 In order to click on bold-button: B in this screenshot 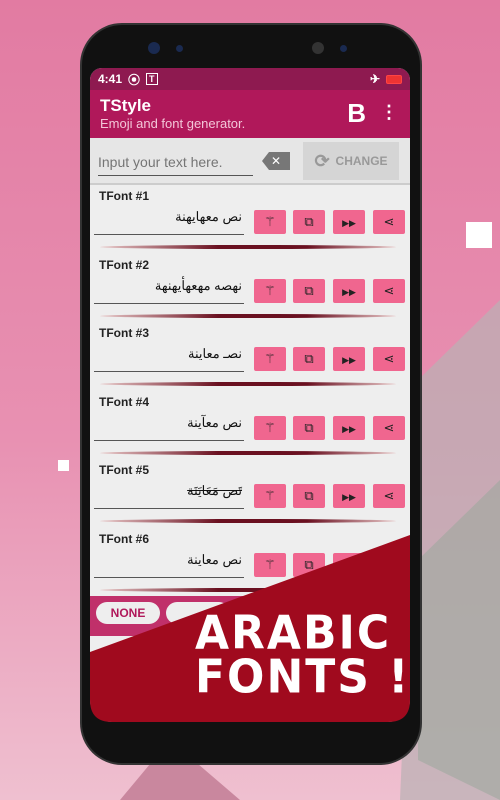, I will do `click(356, 113)`.